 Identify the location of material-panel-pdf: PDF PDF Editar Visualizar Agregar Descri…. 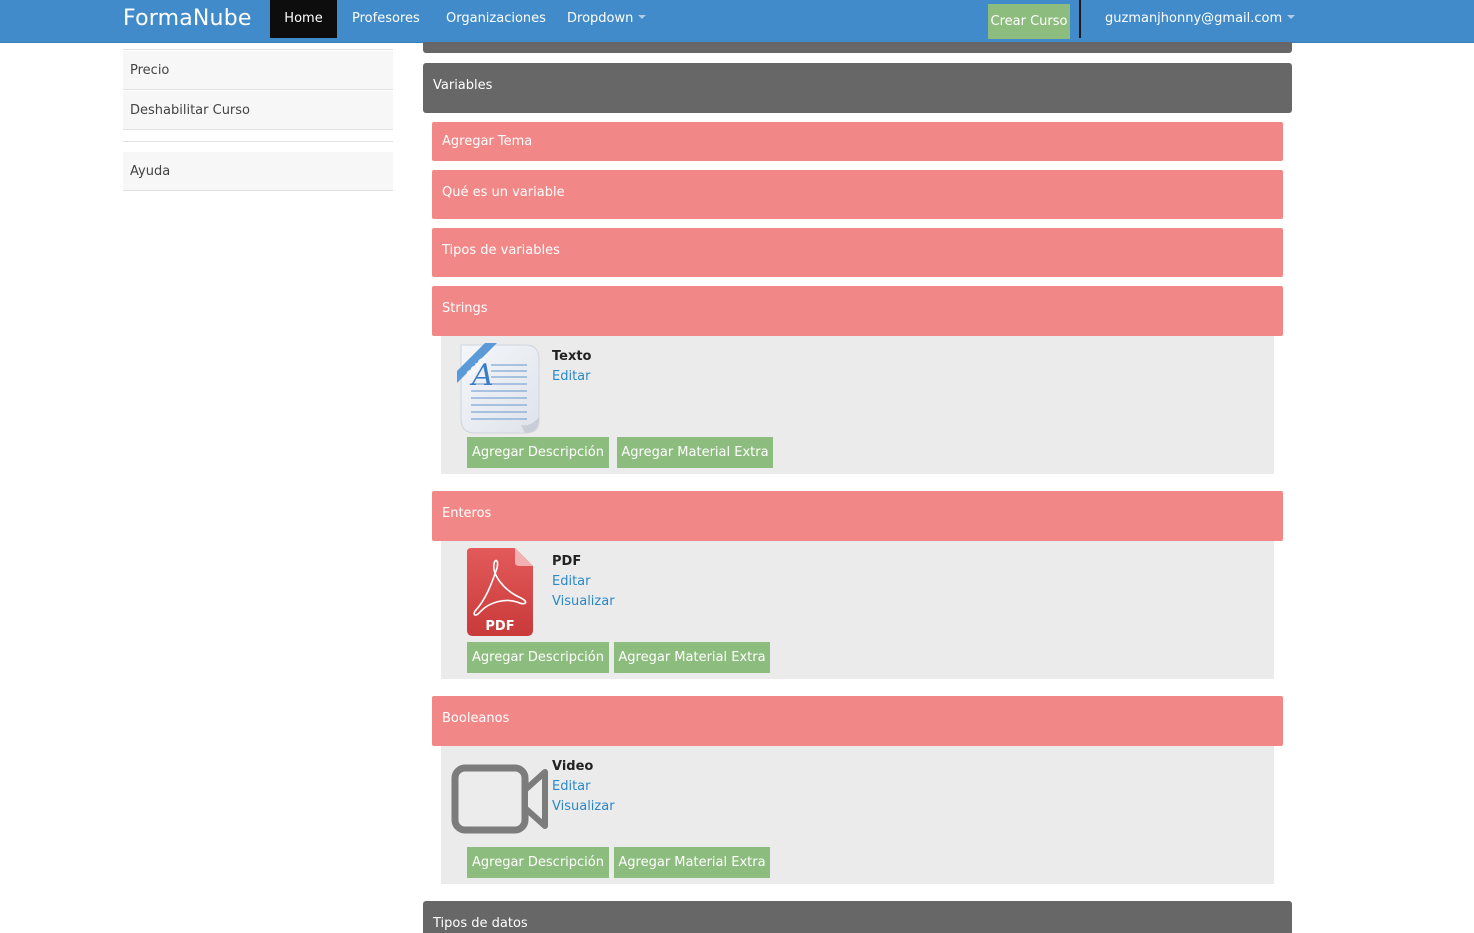
(857, 610).